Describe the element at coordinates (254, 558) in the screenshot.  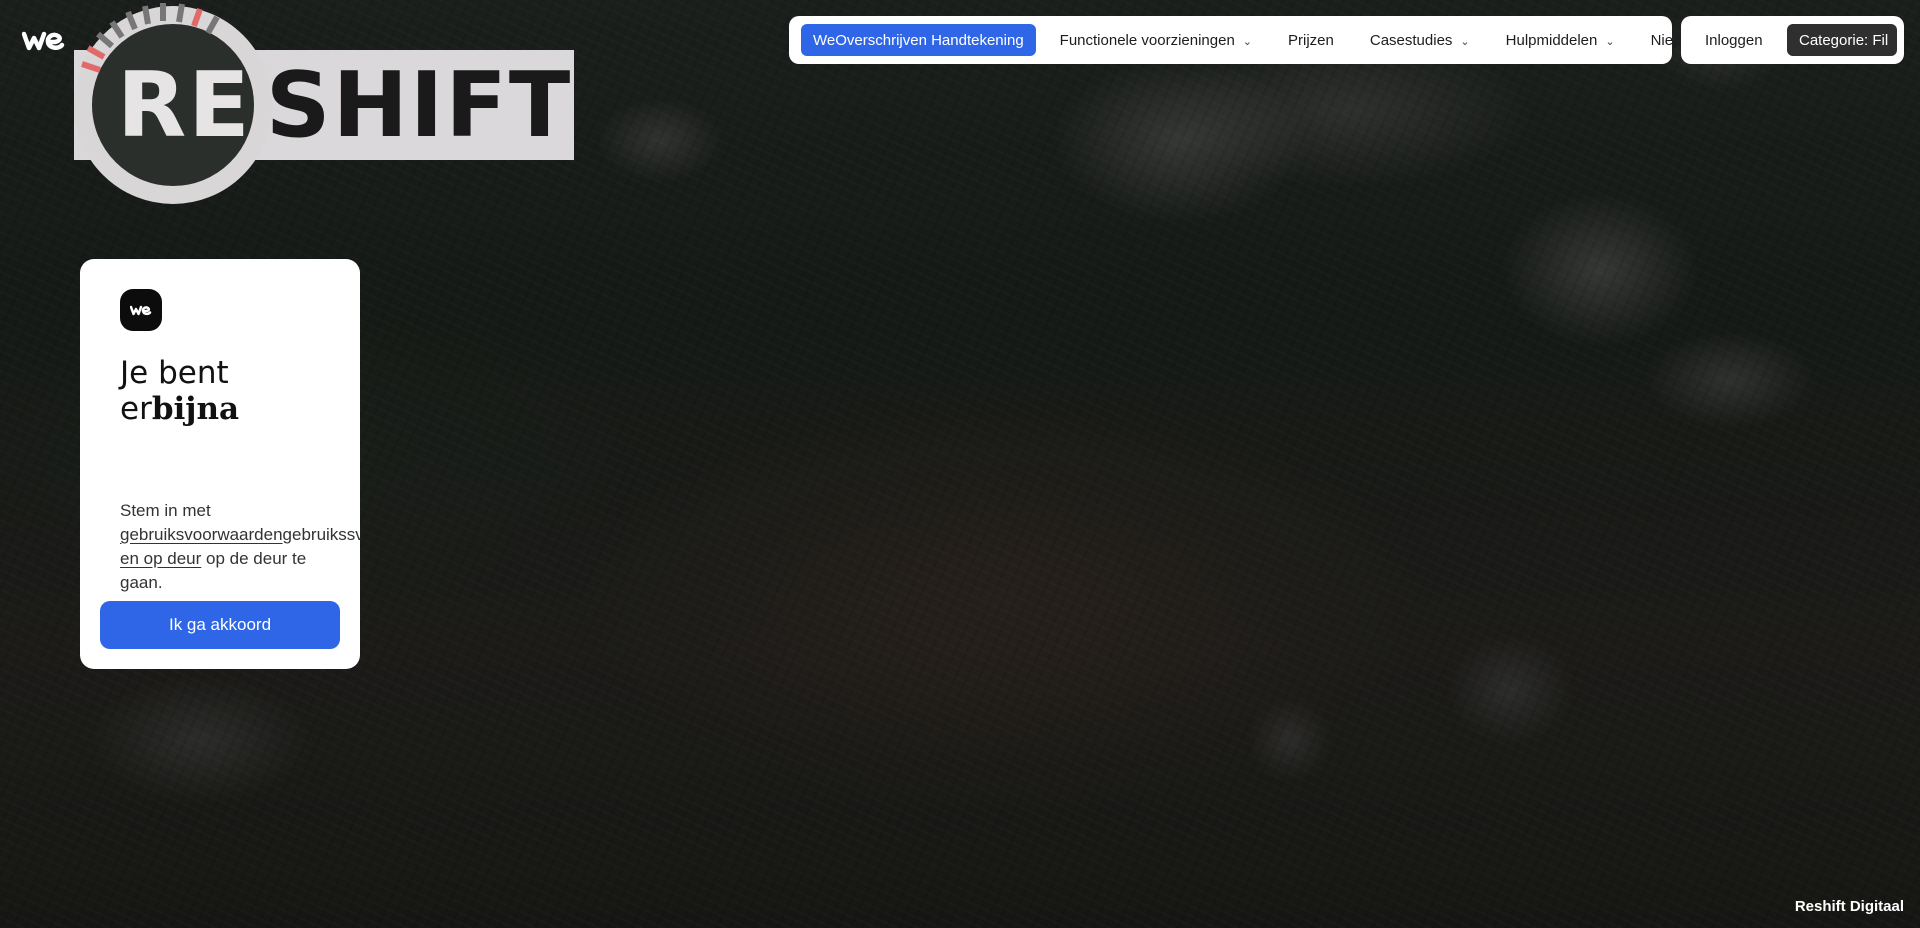
I see `card-body-after: op de deur te` at that location.